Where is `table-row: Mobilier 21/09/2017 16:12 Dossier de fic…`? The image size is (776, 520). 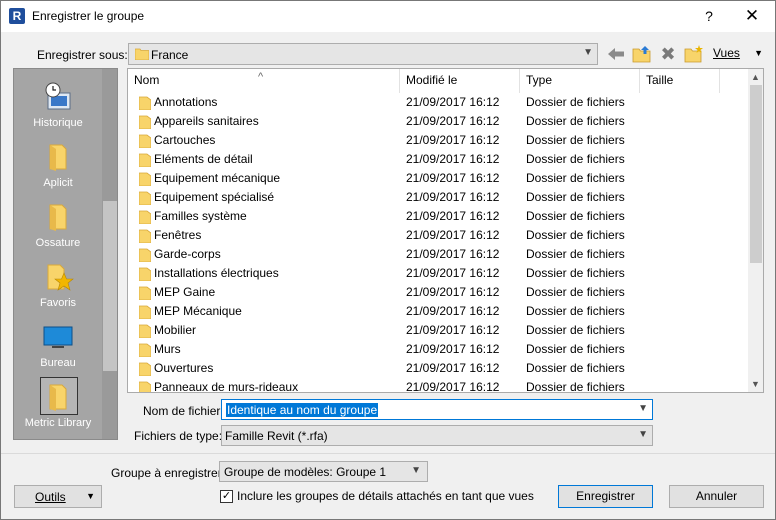 table-row: Mobilier 21/09/2017 16:12 Dossier de fic… is located at coordinates (438, 330).